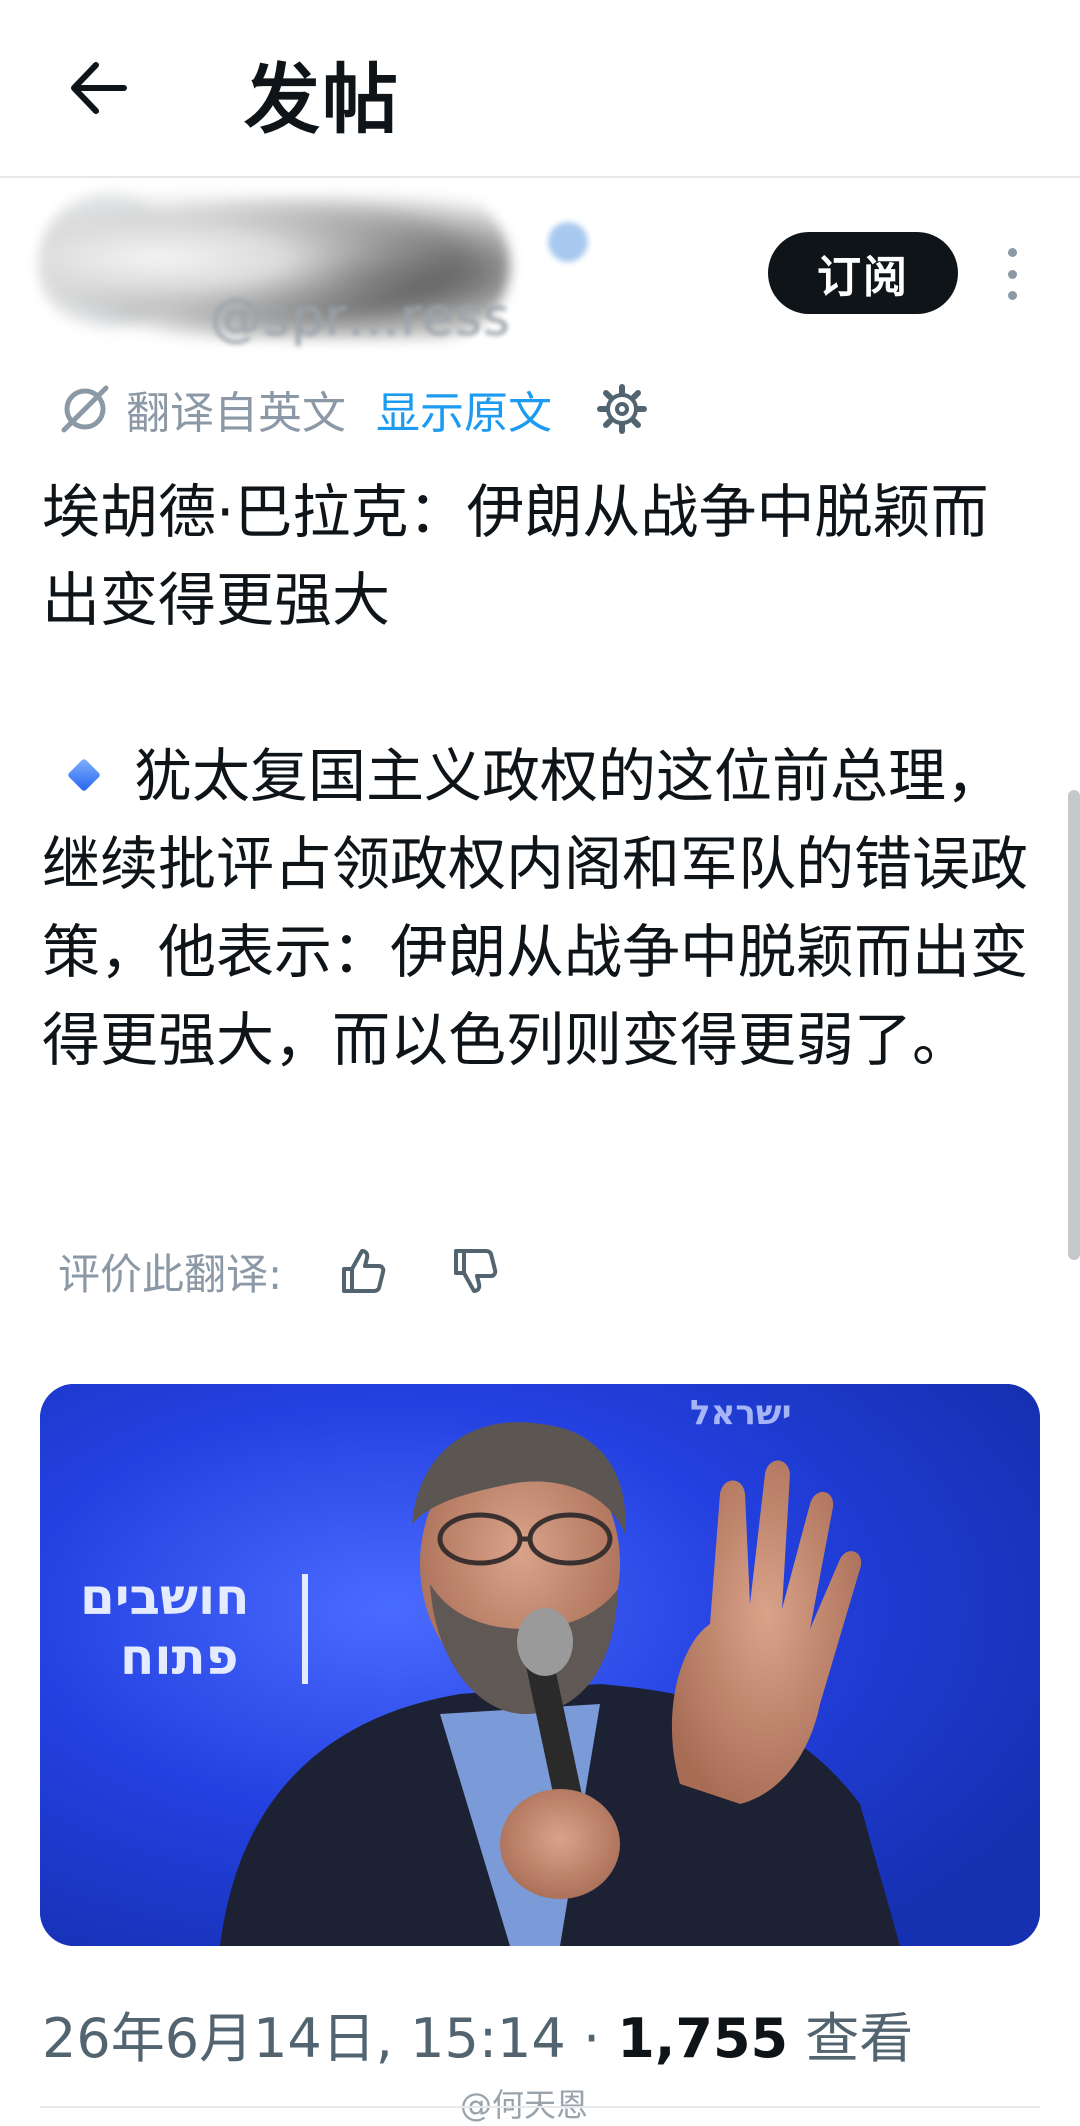  Describe the element at coordinates (622, 409) in the screenshot. I see `gear-icon` at that location.